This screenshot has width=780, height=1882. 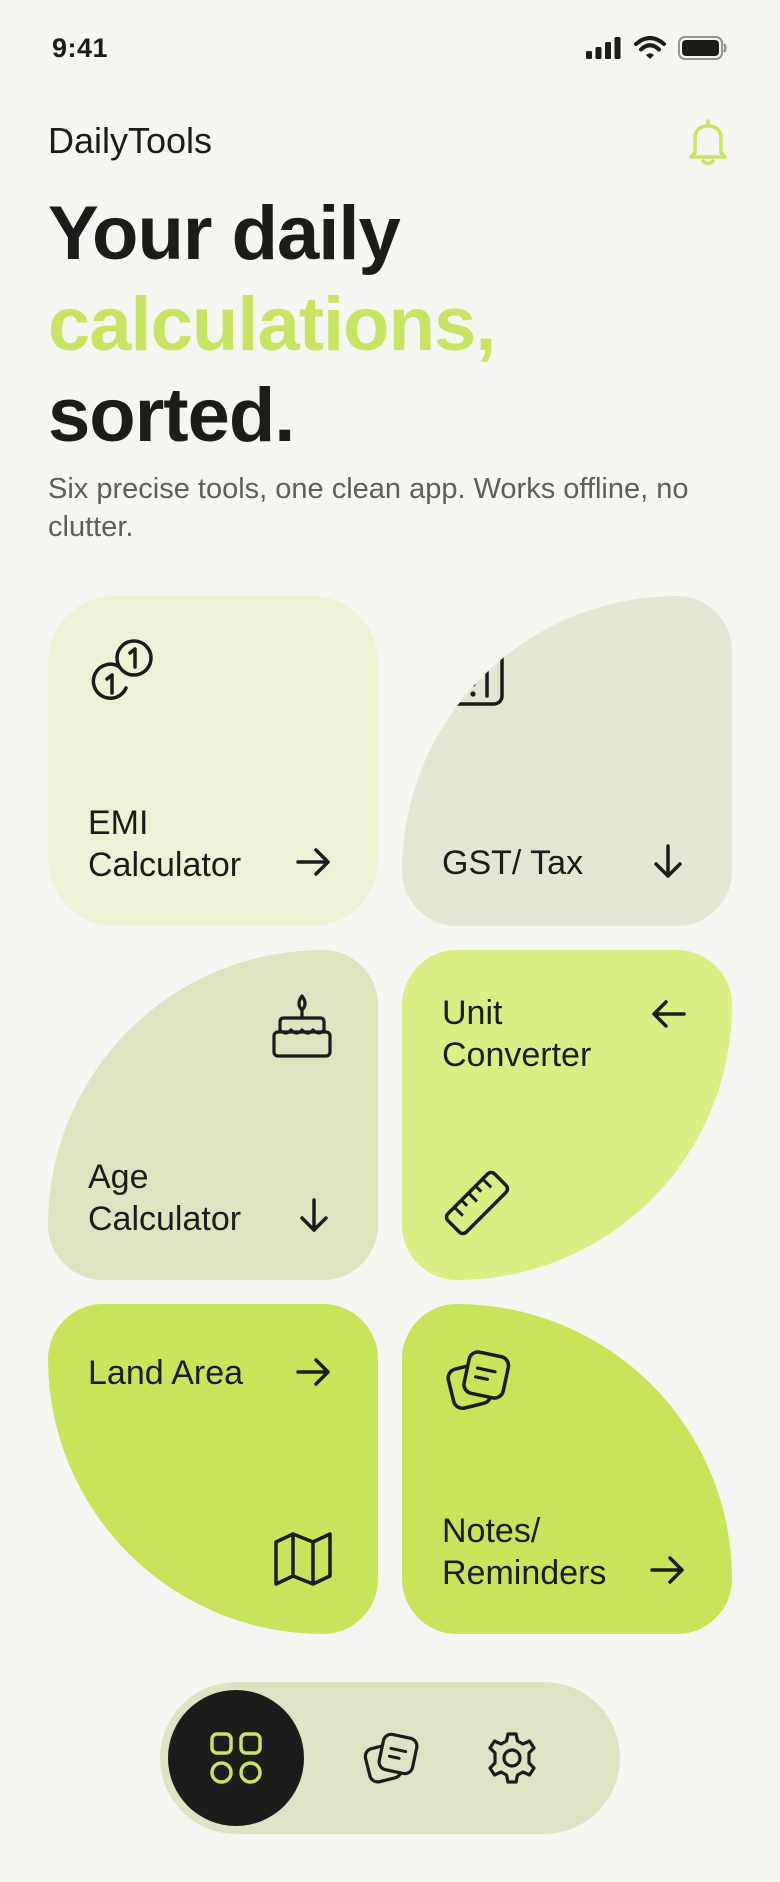 What do you see at coordinates (472, 1013) in the screenshot?
I see `unit-label-line-1: Unit` at bounding box center [472, 1013].